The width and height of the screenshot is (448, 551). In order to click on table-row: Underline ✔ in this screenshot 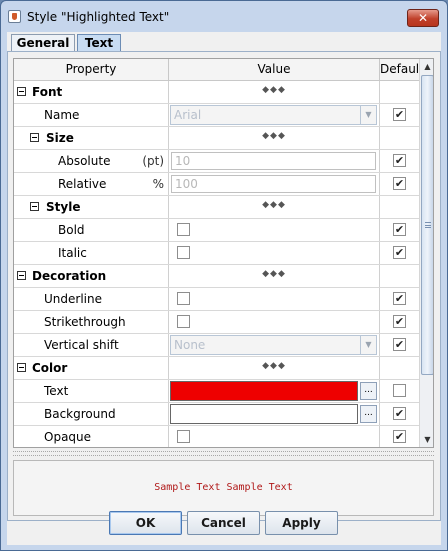, I will do `click(216, 299)`.